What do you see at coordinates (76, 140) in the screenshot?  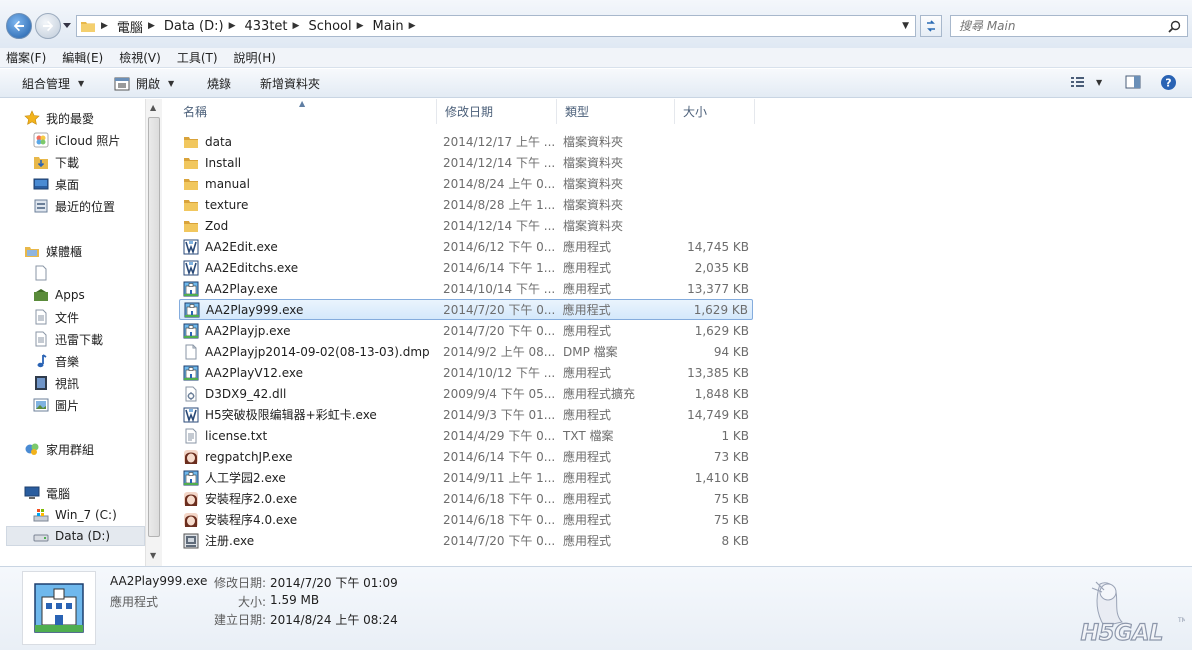 I see `nav-icloud-photos: iCloud 照片` at bounding box center [76, 140].